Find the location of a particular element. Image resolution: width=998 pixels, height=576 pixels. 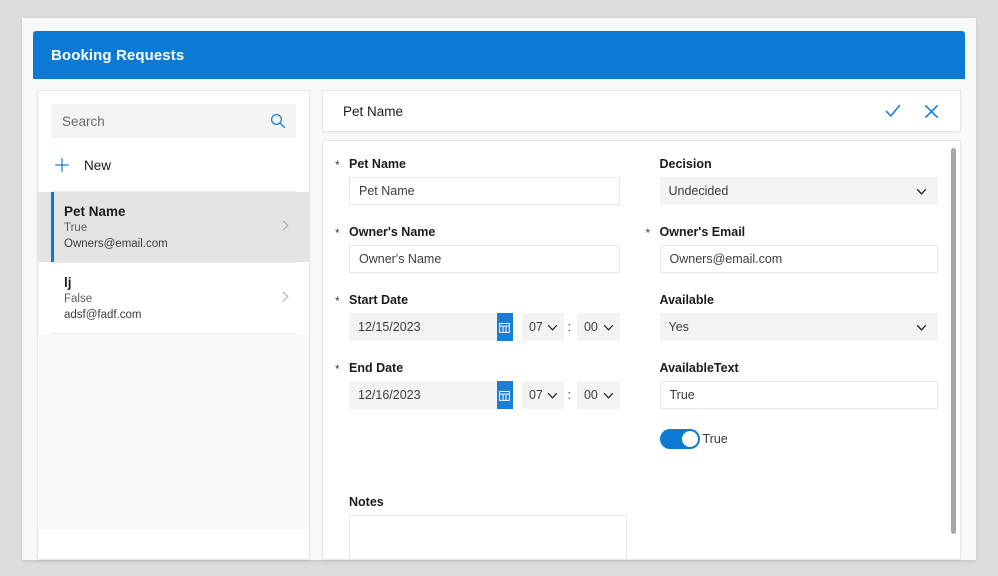

search-box is located at coordinates (173, 121).